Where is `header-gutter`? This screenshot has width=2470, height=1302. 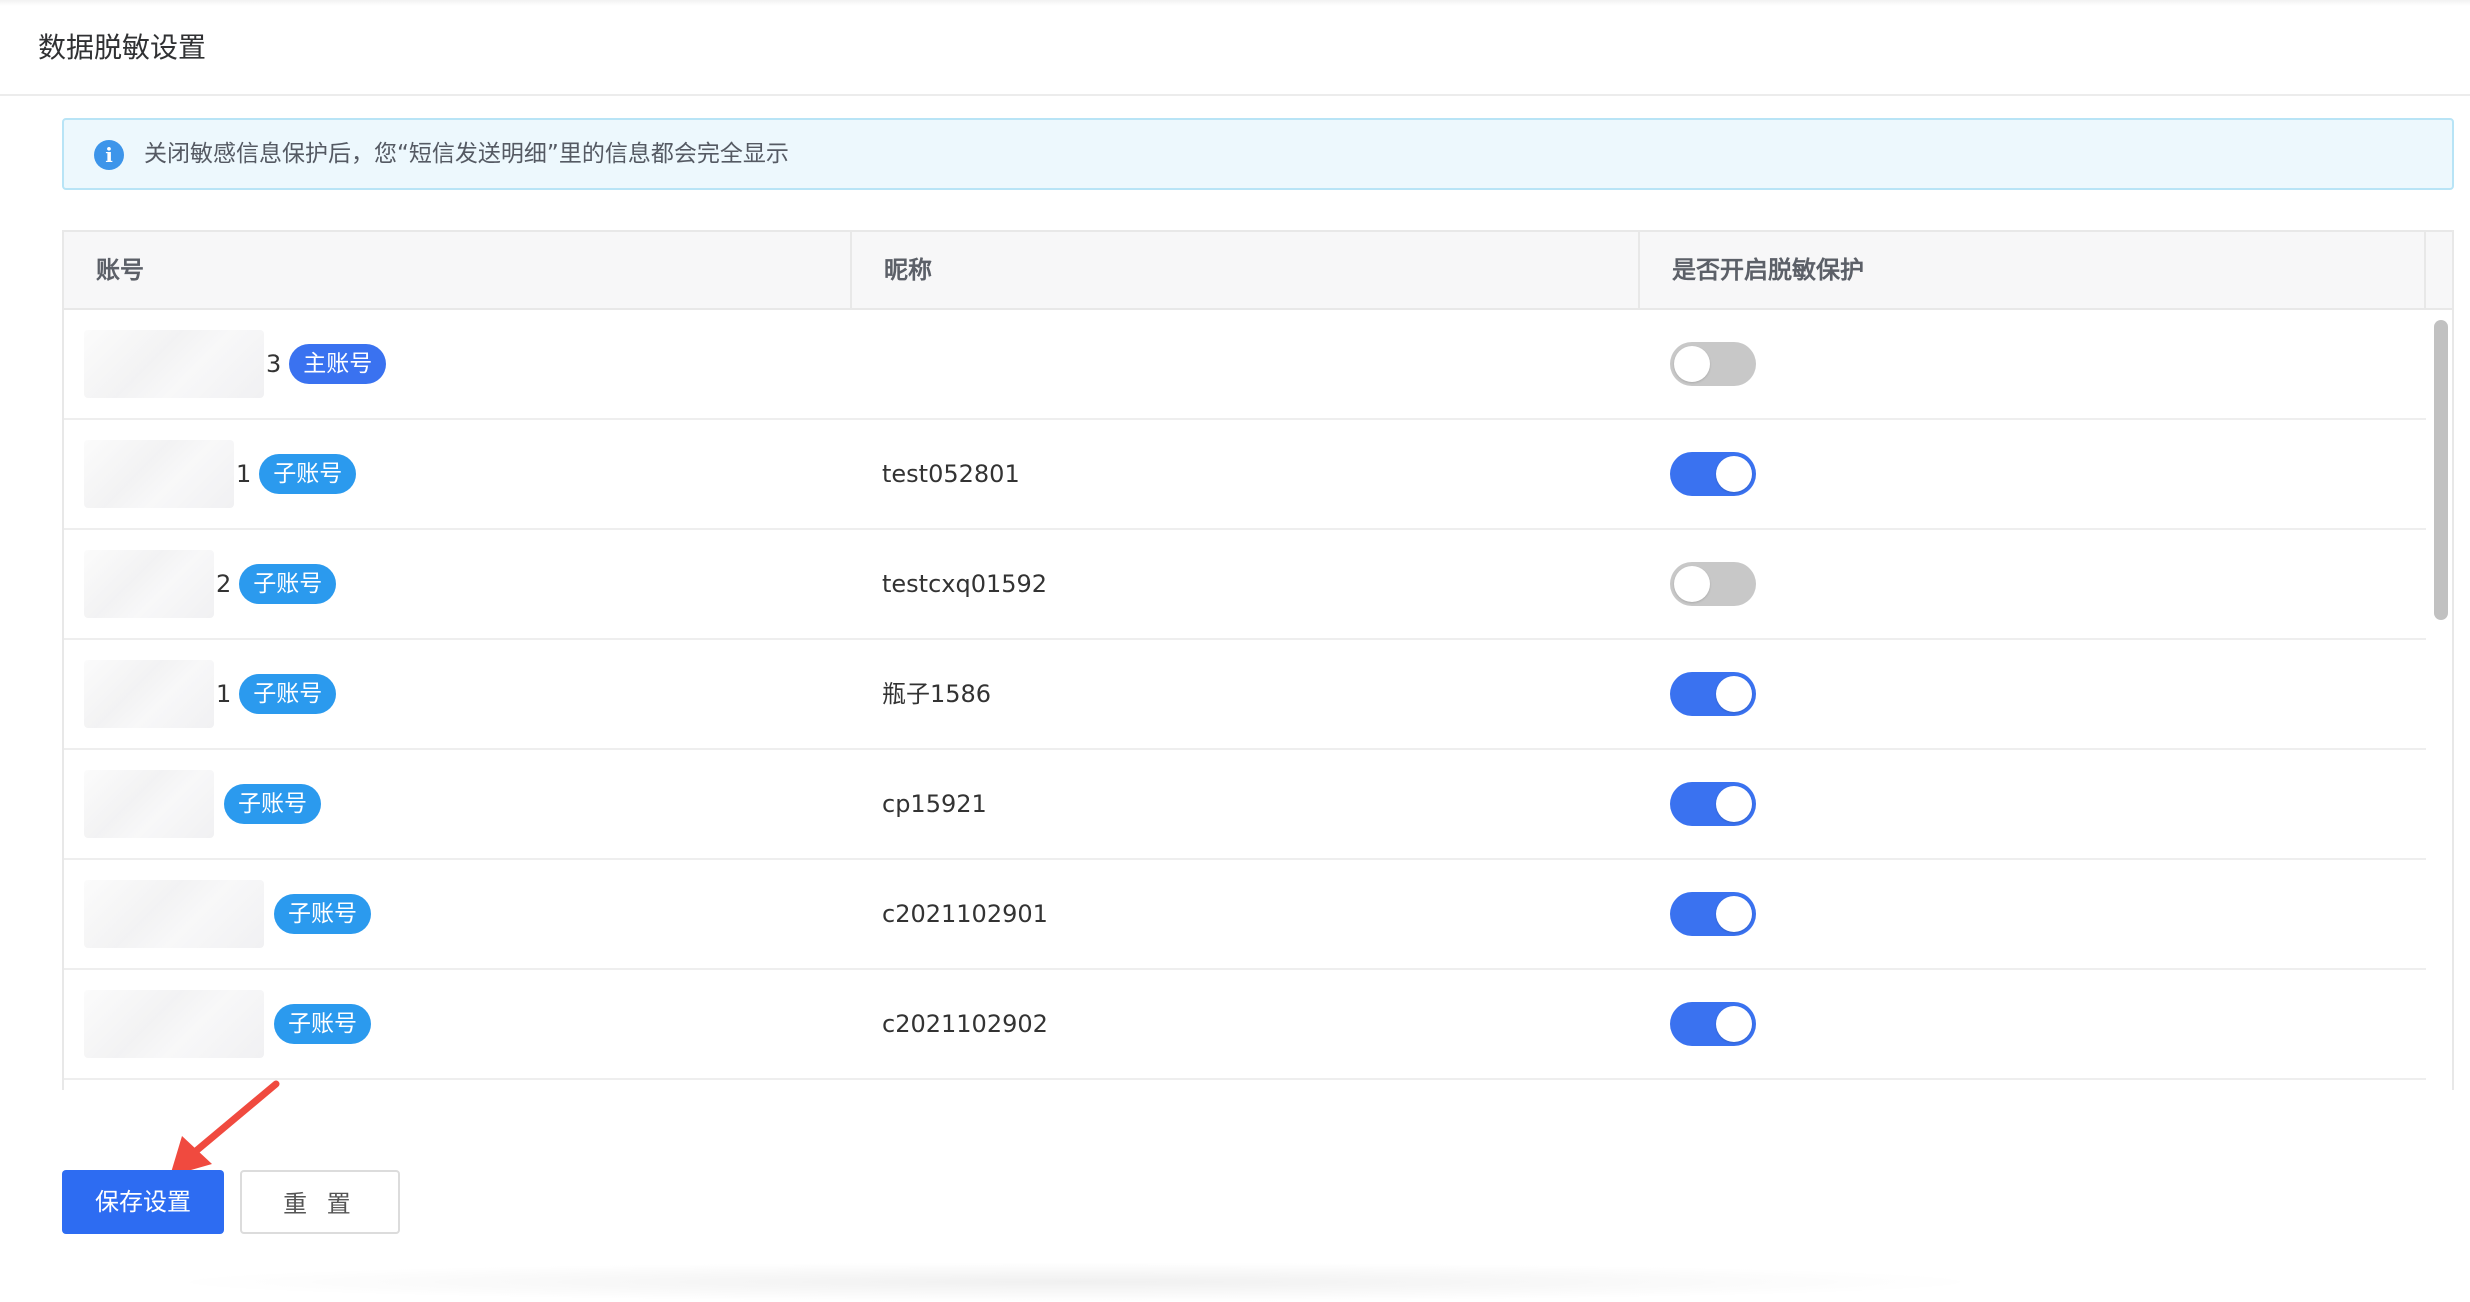
header-gutter is located at coordinates (2439, 271).